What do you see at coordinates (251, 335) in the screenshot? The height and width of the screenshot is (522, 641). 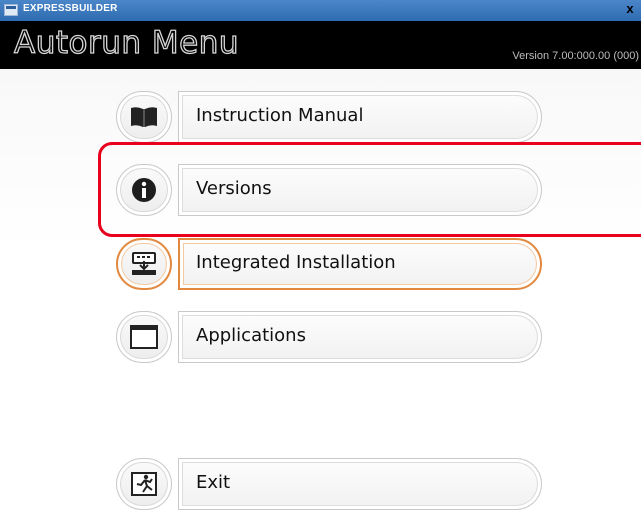 I see `menu-item-label: Applications` at bounding box center [251, 335].